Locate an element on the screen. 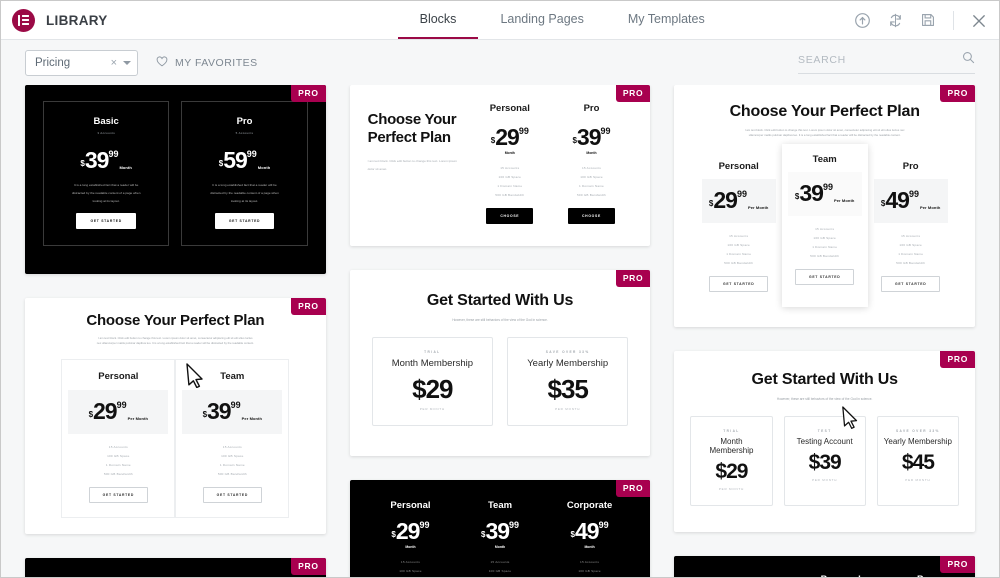 The height and width of the screenshot is (578, 1000). tab-my-templates-label: My Templates is located at coordinates (666, 19).